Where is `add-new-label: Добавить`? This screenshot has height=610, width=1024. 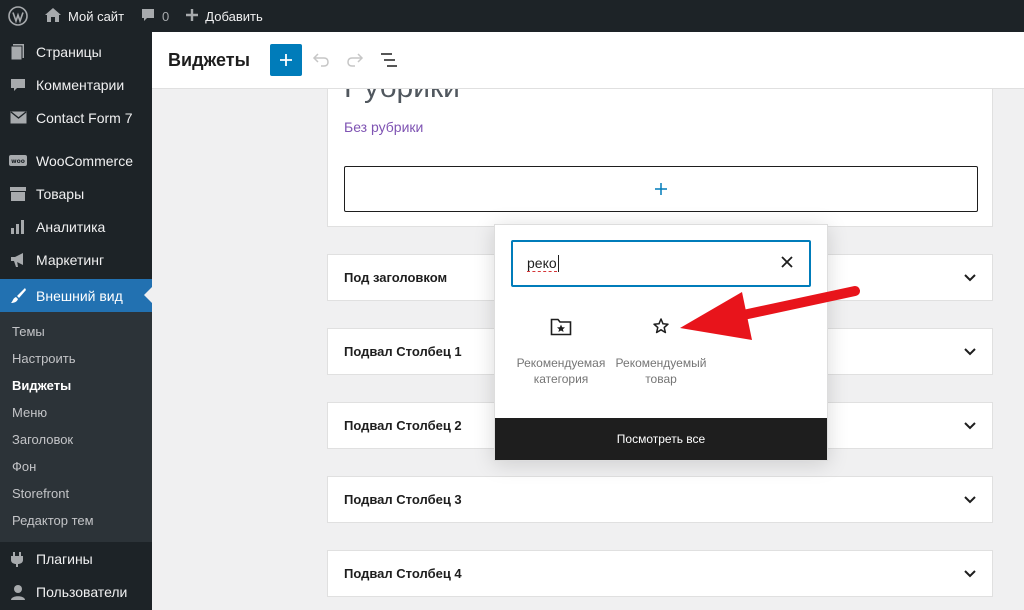
add-new-label: Добавить is located at coordinates (234, 16).